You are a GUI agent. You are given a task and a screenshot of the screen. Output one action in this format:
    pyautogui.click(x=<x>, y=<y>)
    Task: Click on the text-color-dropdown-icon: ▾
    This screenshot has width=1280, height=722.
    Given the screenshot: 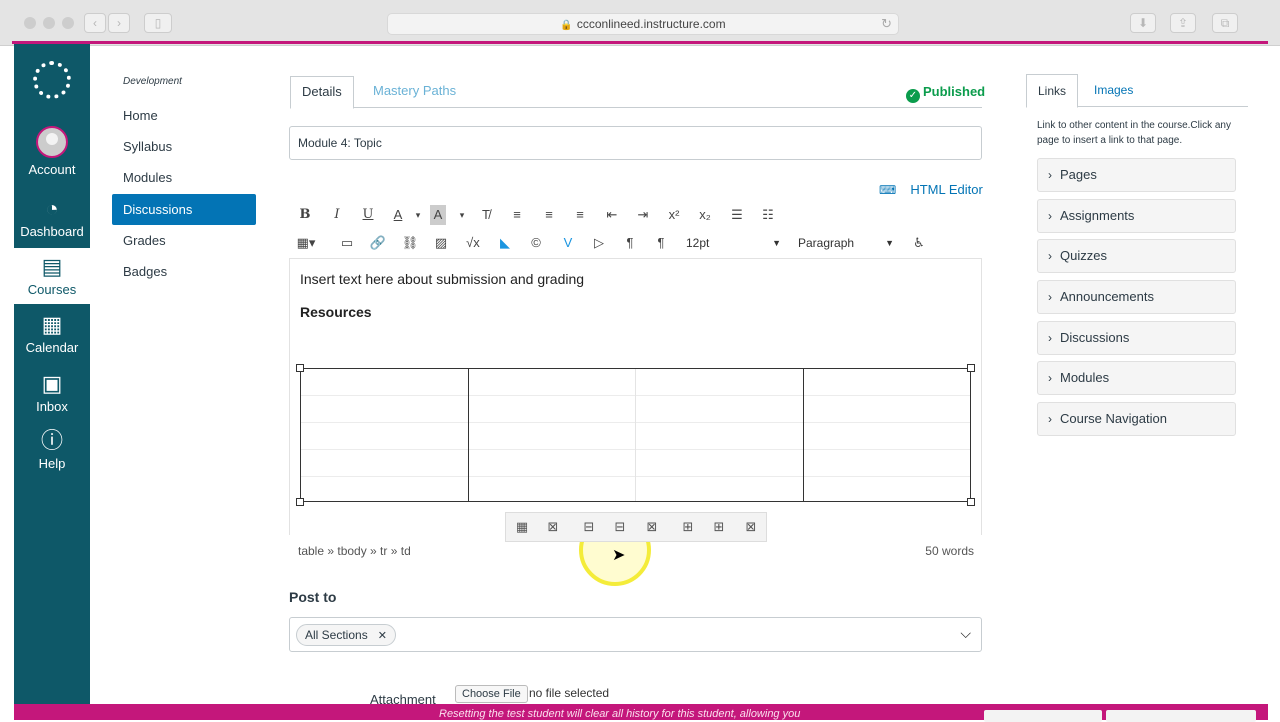 What is the action you would take?
    pyautogui.click(x=418, y=215)
    